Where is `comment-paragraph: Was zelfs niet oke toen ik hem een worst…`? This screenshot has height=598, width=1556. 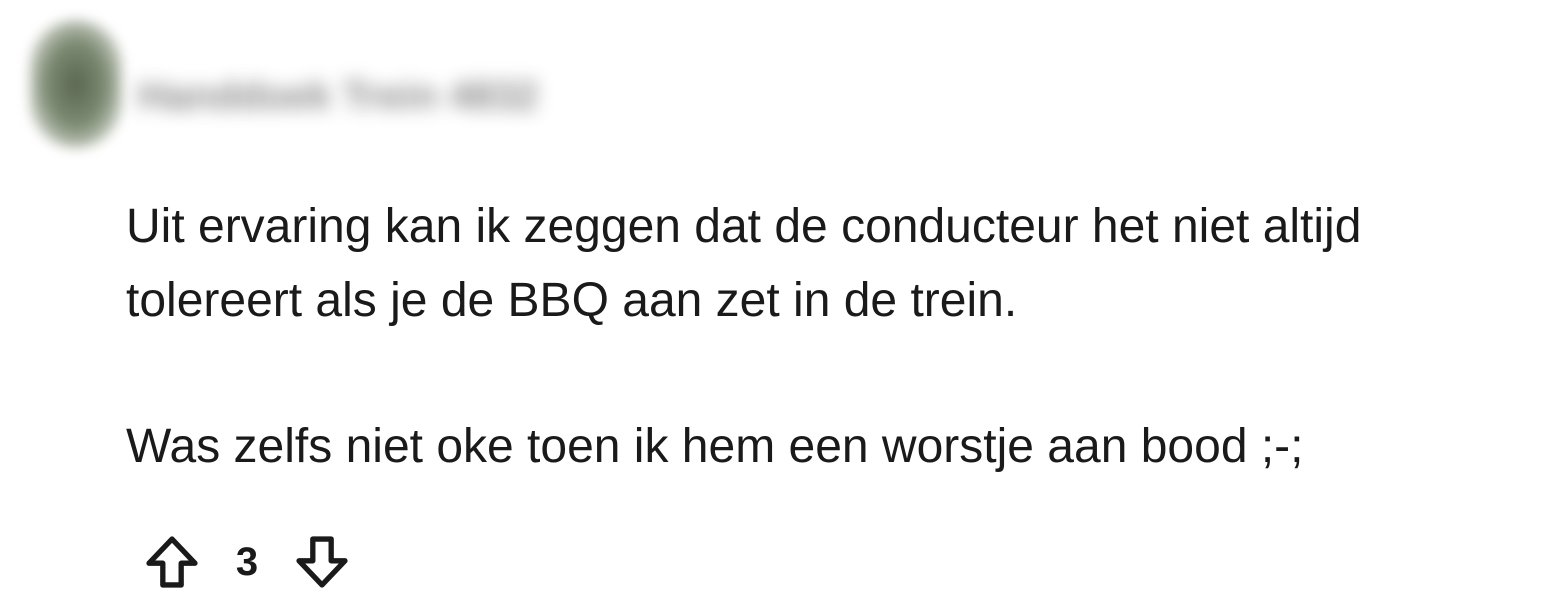
comment-paragraph: Was zelfs niet oke toen ik hem een worst… is located at coordinates (715, 446).